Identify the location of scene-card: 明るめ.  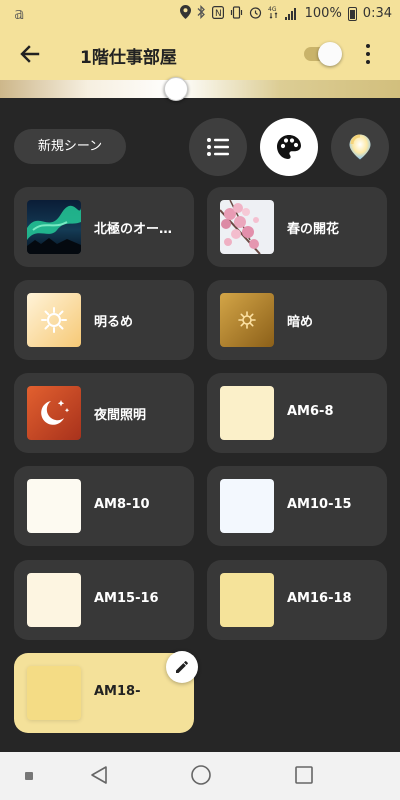
(104, 320).